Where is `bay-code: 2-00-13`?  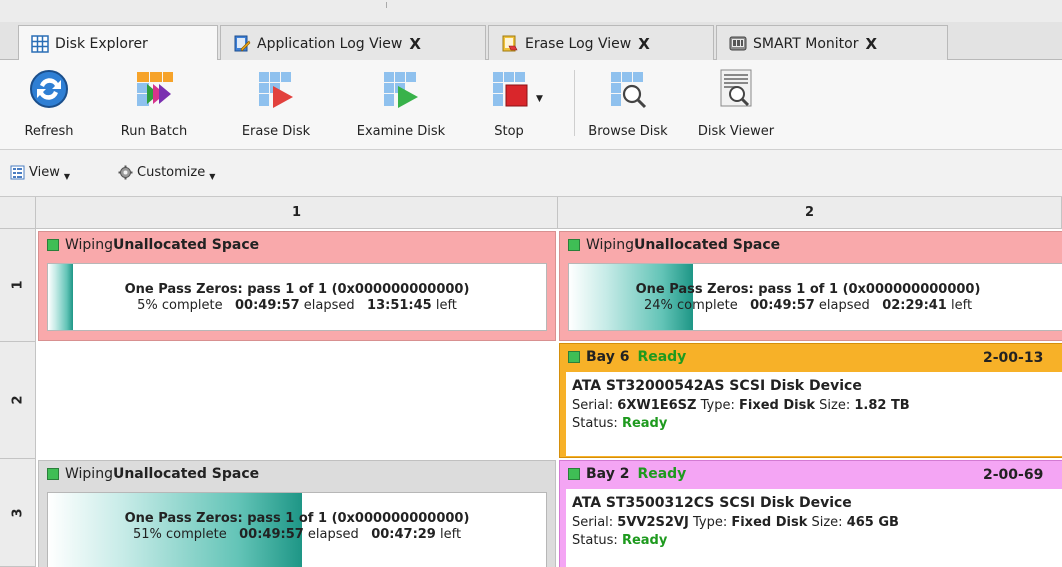 bay-code: 2-00-13 is located at coordinates (1013, 358).